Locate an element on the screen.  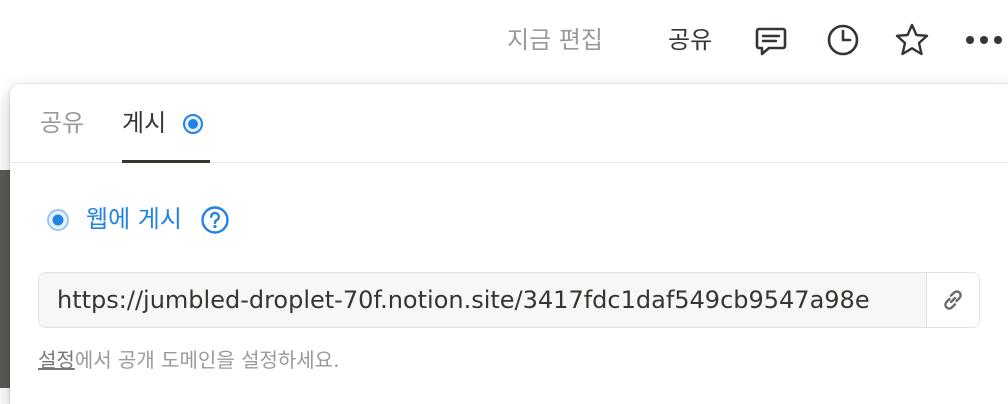
published-indicator-icon is located at coordinates (193, 124).